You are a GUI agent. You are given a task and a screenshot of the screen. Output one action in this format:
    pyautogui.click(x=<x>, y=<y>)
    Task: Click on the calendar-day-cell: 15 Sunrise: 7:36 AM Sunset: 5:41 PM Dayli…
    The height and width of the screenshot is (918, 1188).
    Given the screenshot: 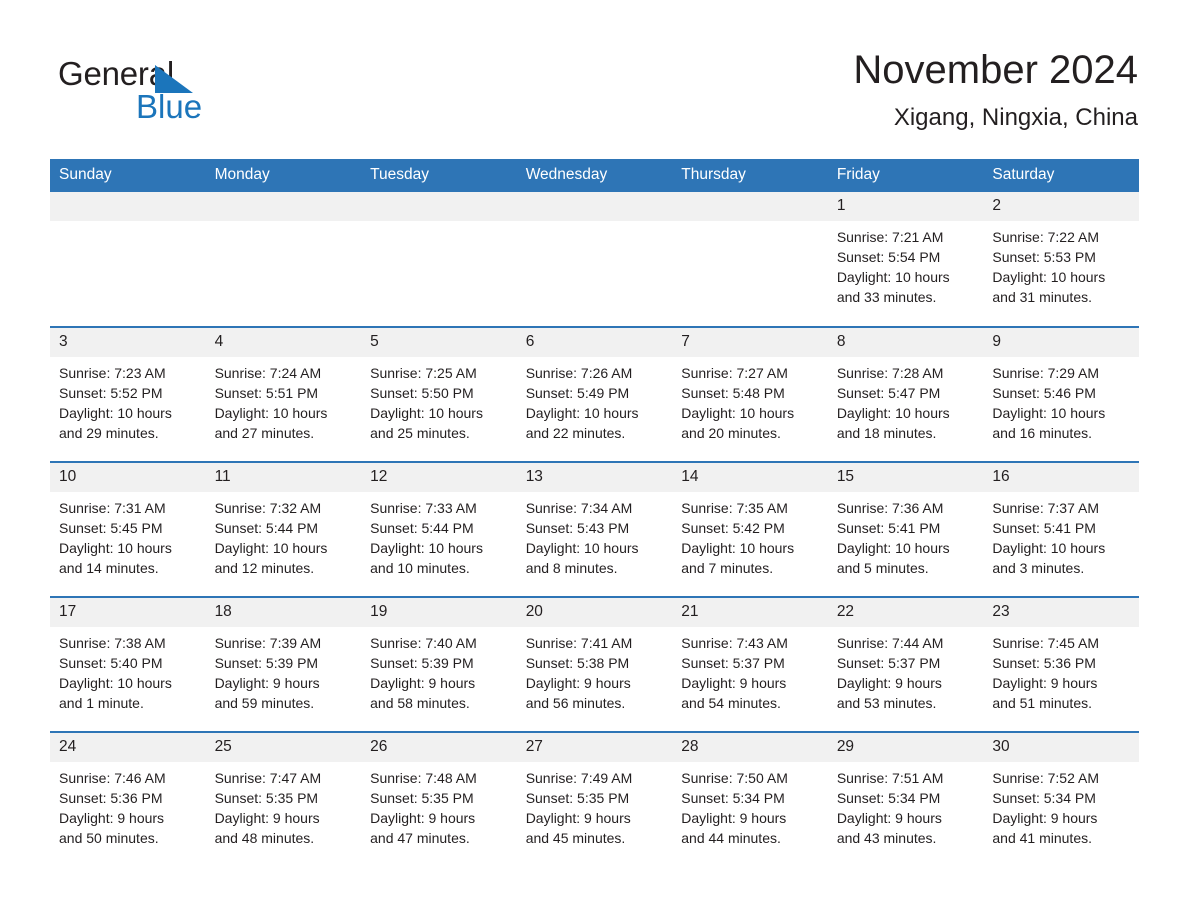 What is the action you would take?
    pyautogui.click(x=905, y=529)
    